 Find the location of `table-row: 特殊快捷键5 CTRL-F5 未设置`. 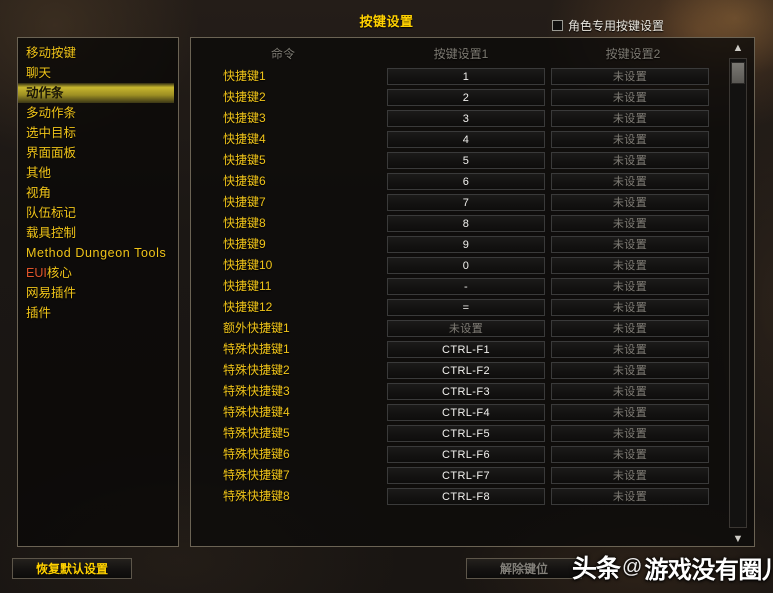

table-row: 特殊快捷键5 CTRL-F5 未设置 is located at coordinates (463, 433).